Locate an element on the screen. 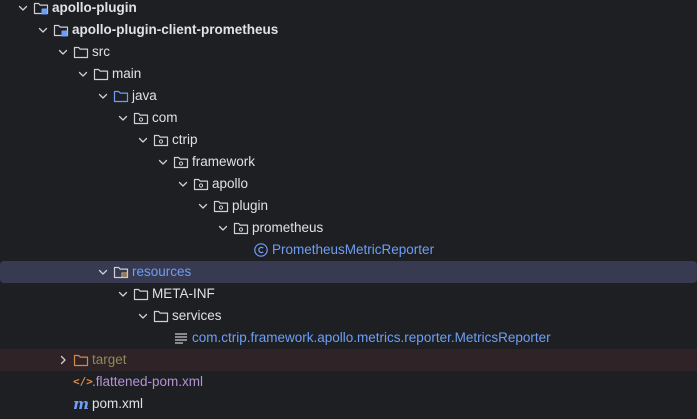 The height and width of the screenshot is (419, 697). tree-row-label: plugin is located at coordinates (250, 205).